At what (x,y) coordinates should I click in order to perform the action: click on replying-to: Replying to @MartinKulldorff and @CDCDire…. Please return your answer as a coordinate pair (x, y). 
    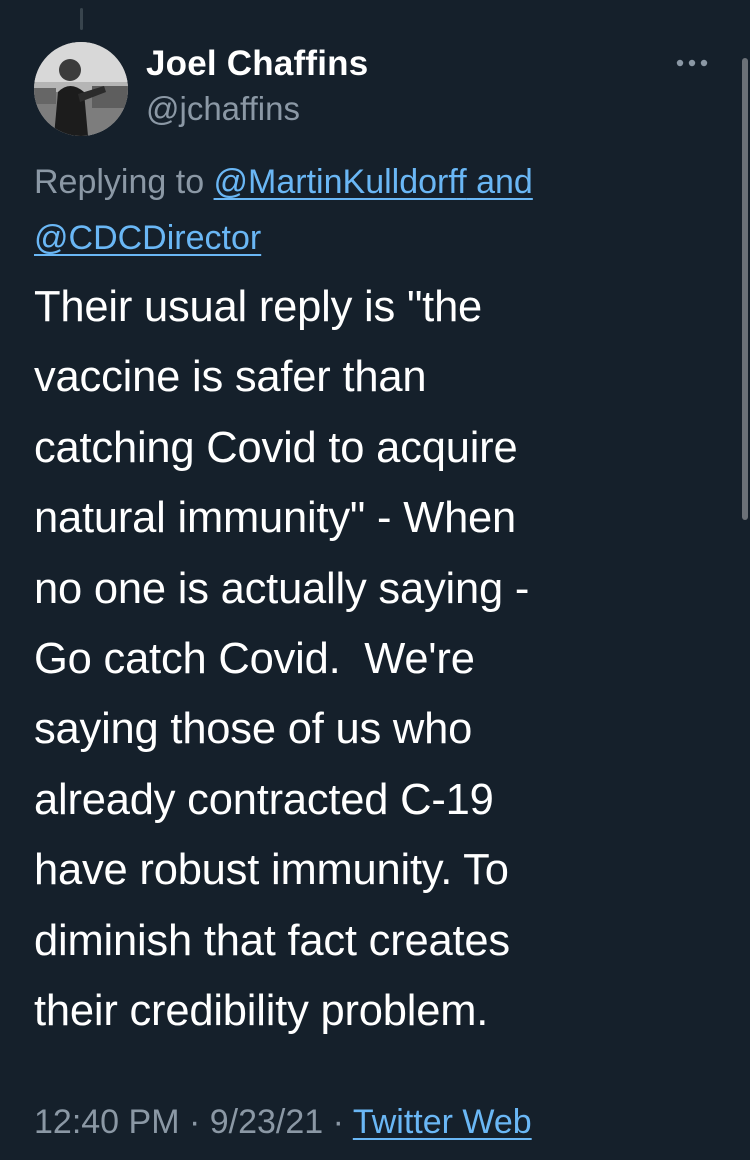
    Looking at the image, I should click on (379, 210).